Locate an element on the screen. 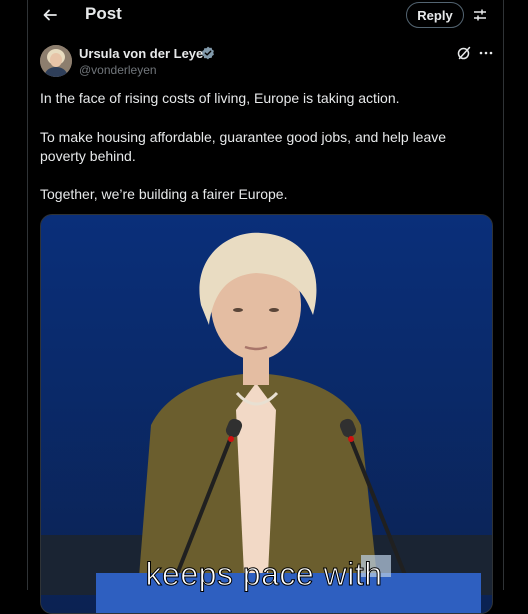  video-caption: keeps pace with is located at coordinates (264, 574).